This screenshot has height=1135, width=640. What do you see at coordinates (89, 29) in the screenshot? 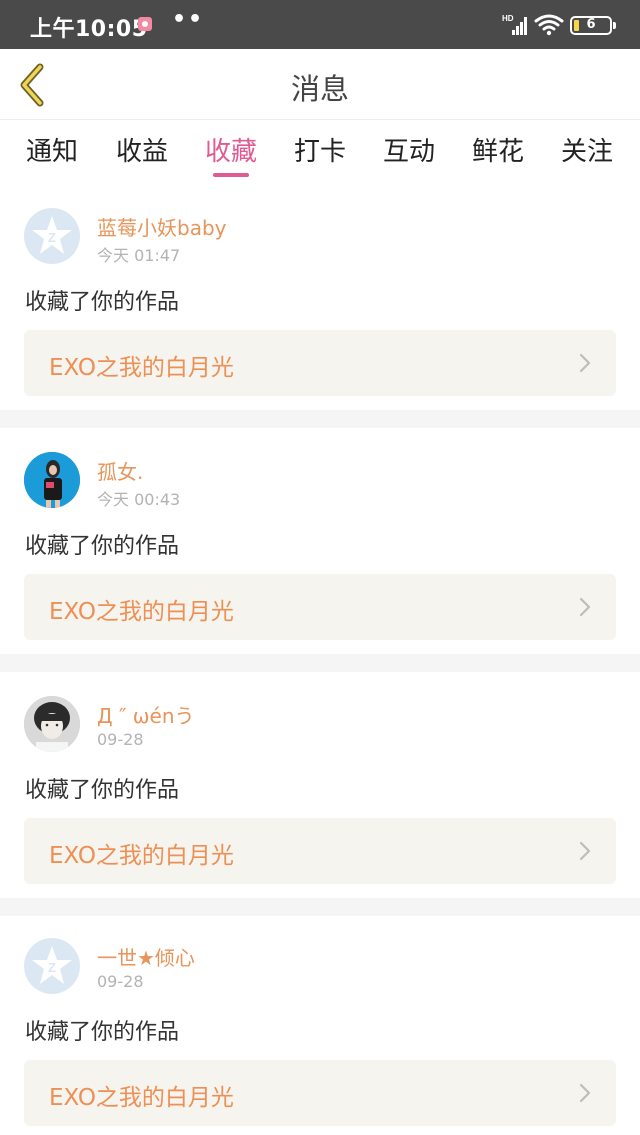
I see `status-time: 上午10:05` at bounding box center [89, 29].